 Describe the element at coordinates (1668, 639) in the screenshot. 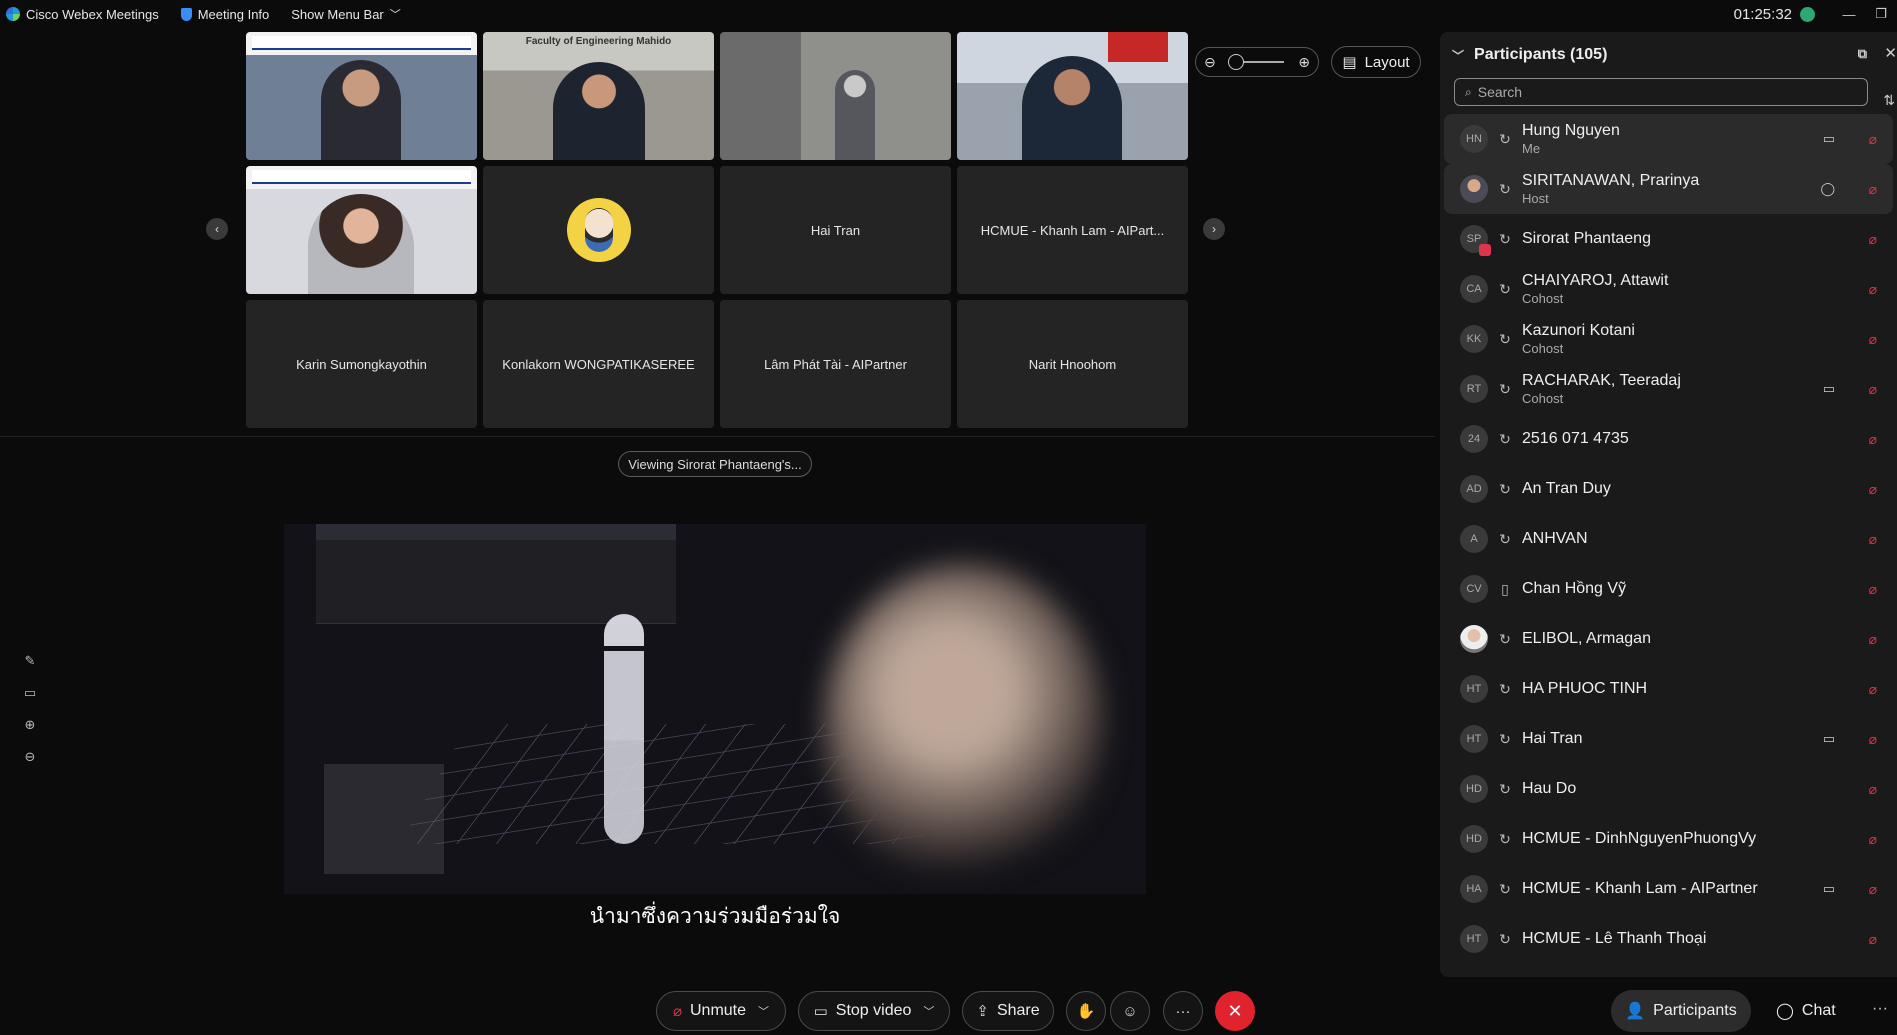

I see `participant-row: ↻ ELIBOL, Armagan ⌀` at that location.